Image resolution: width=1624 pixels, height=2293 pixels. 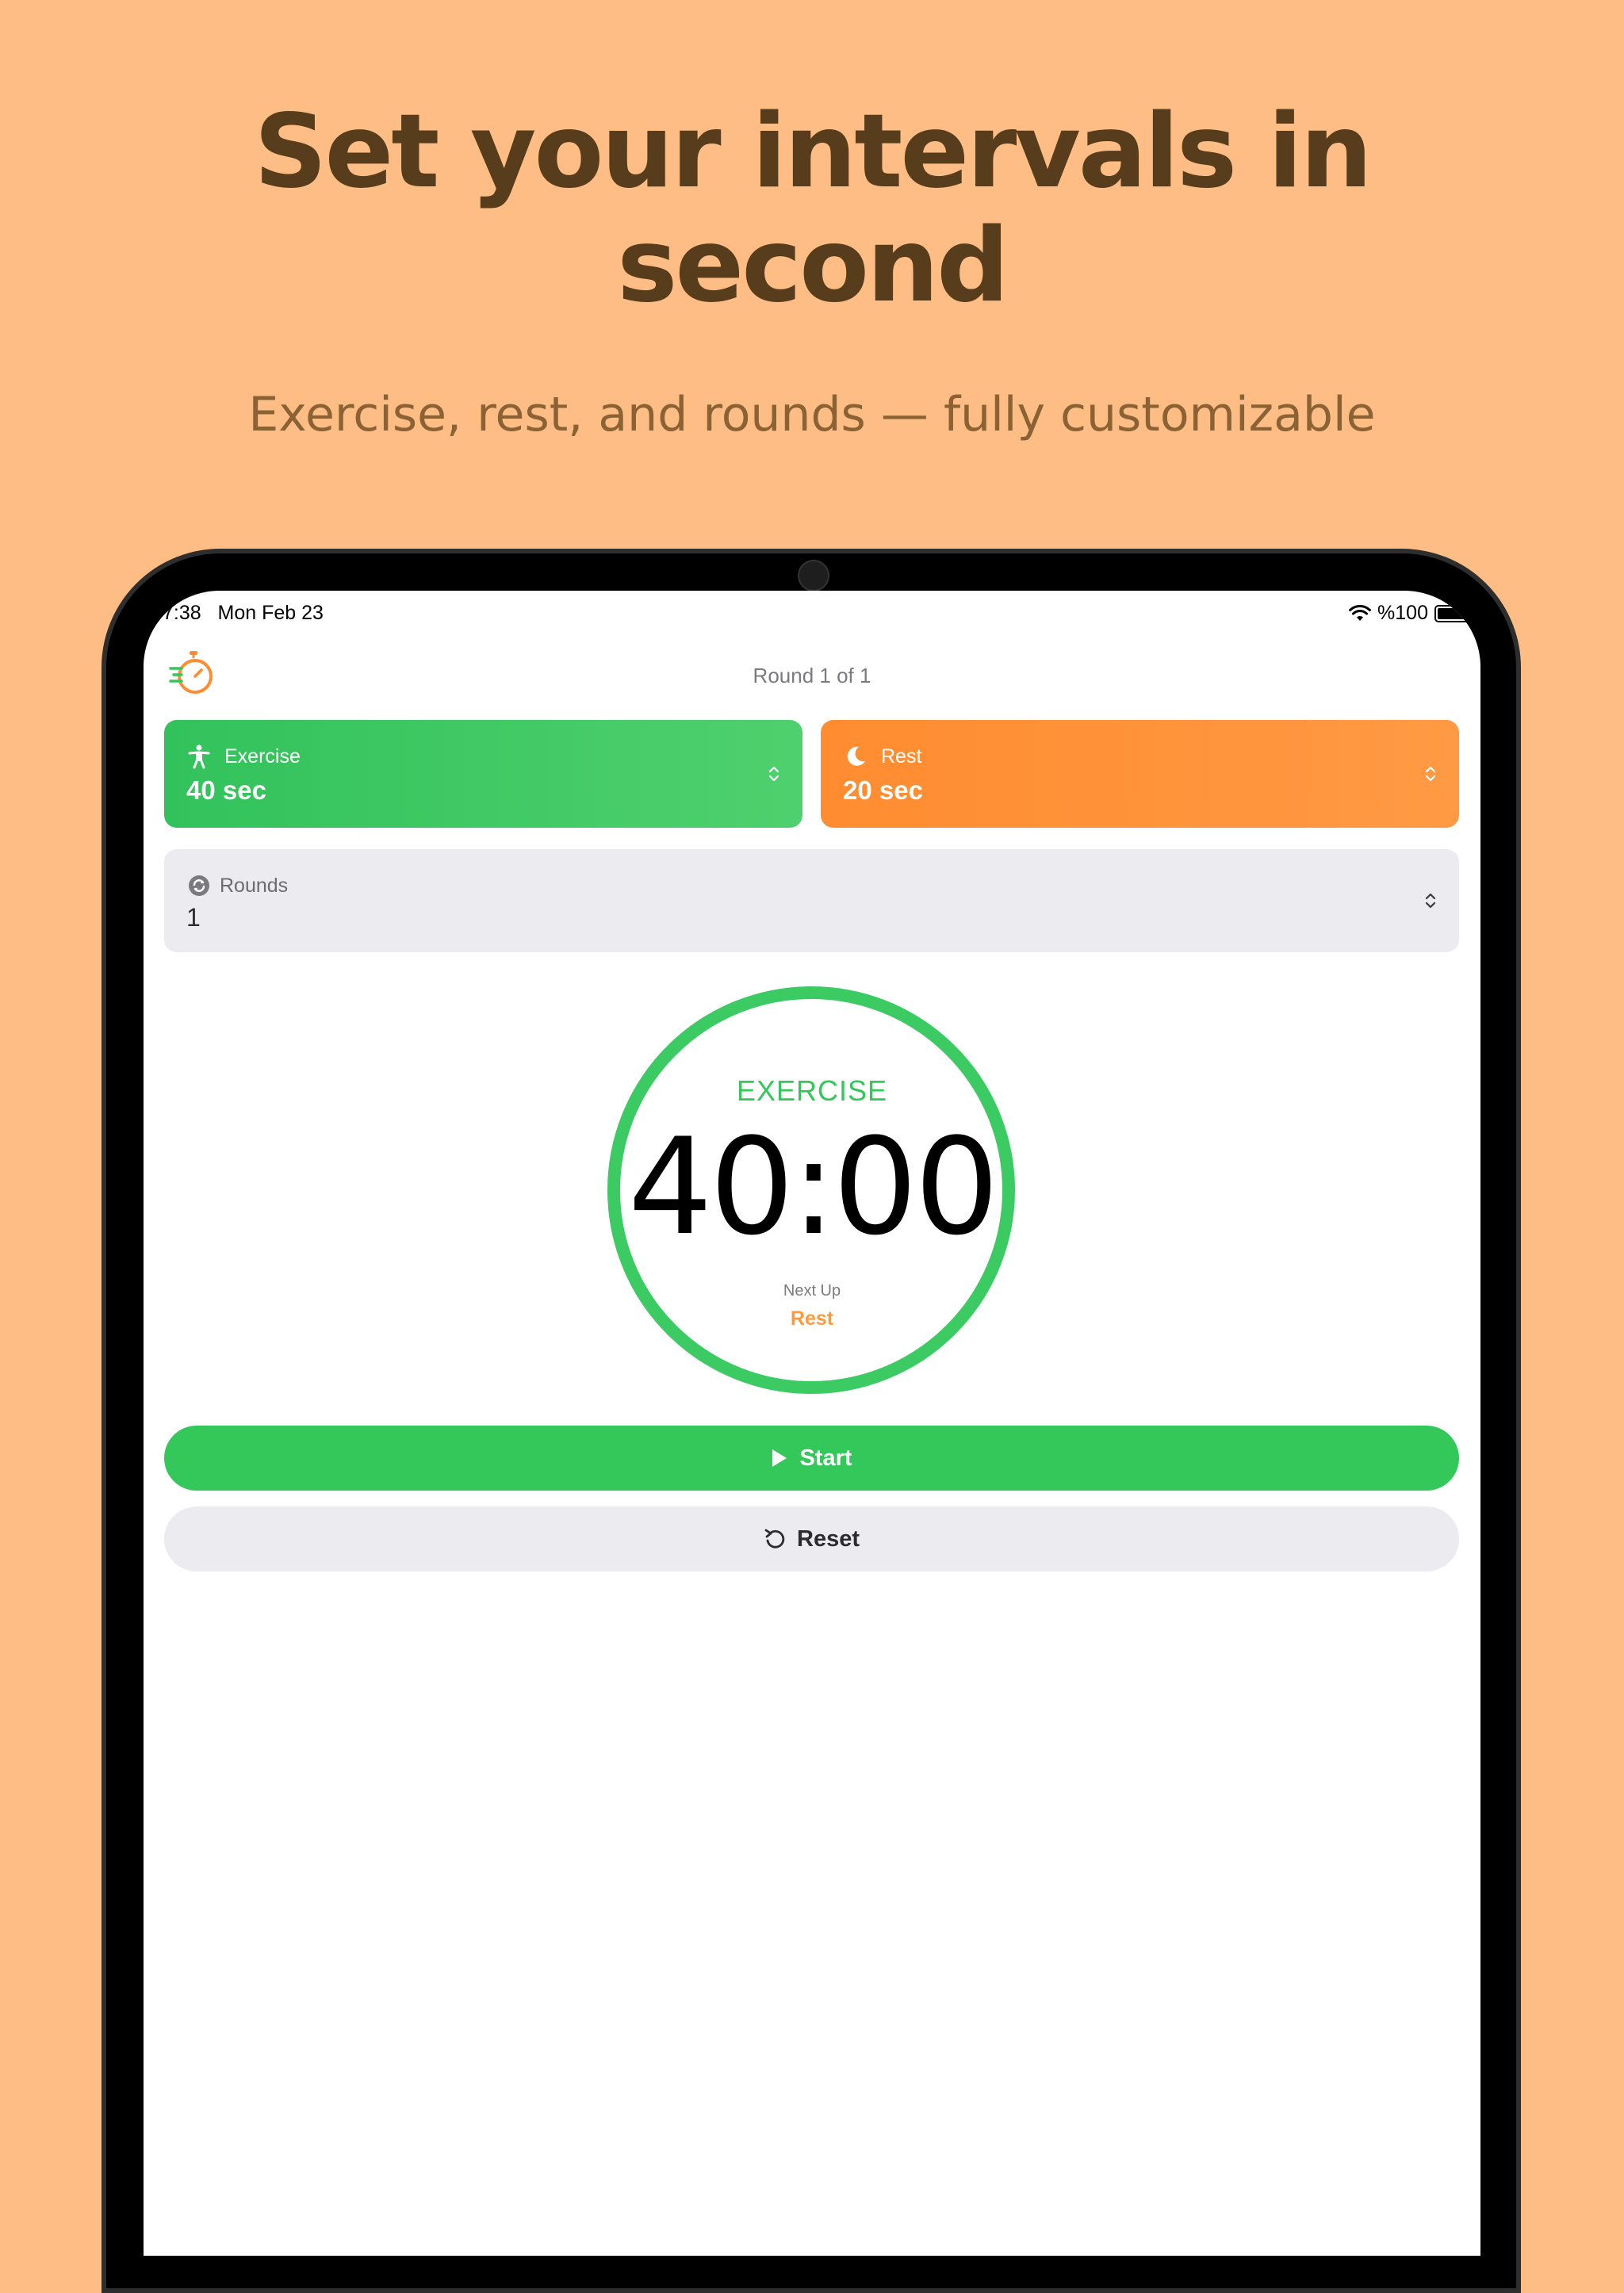 What do you see at coordinates (255, 886) in the screenshot?
I see `rounds-label: Rounds` at bounding box center [255, 886].